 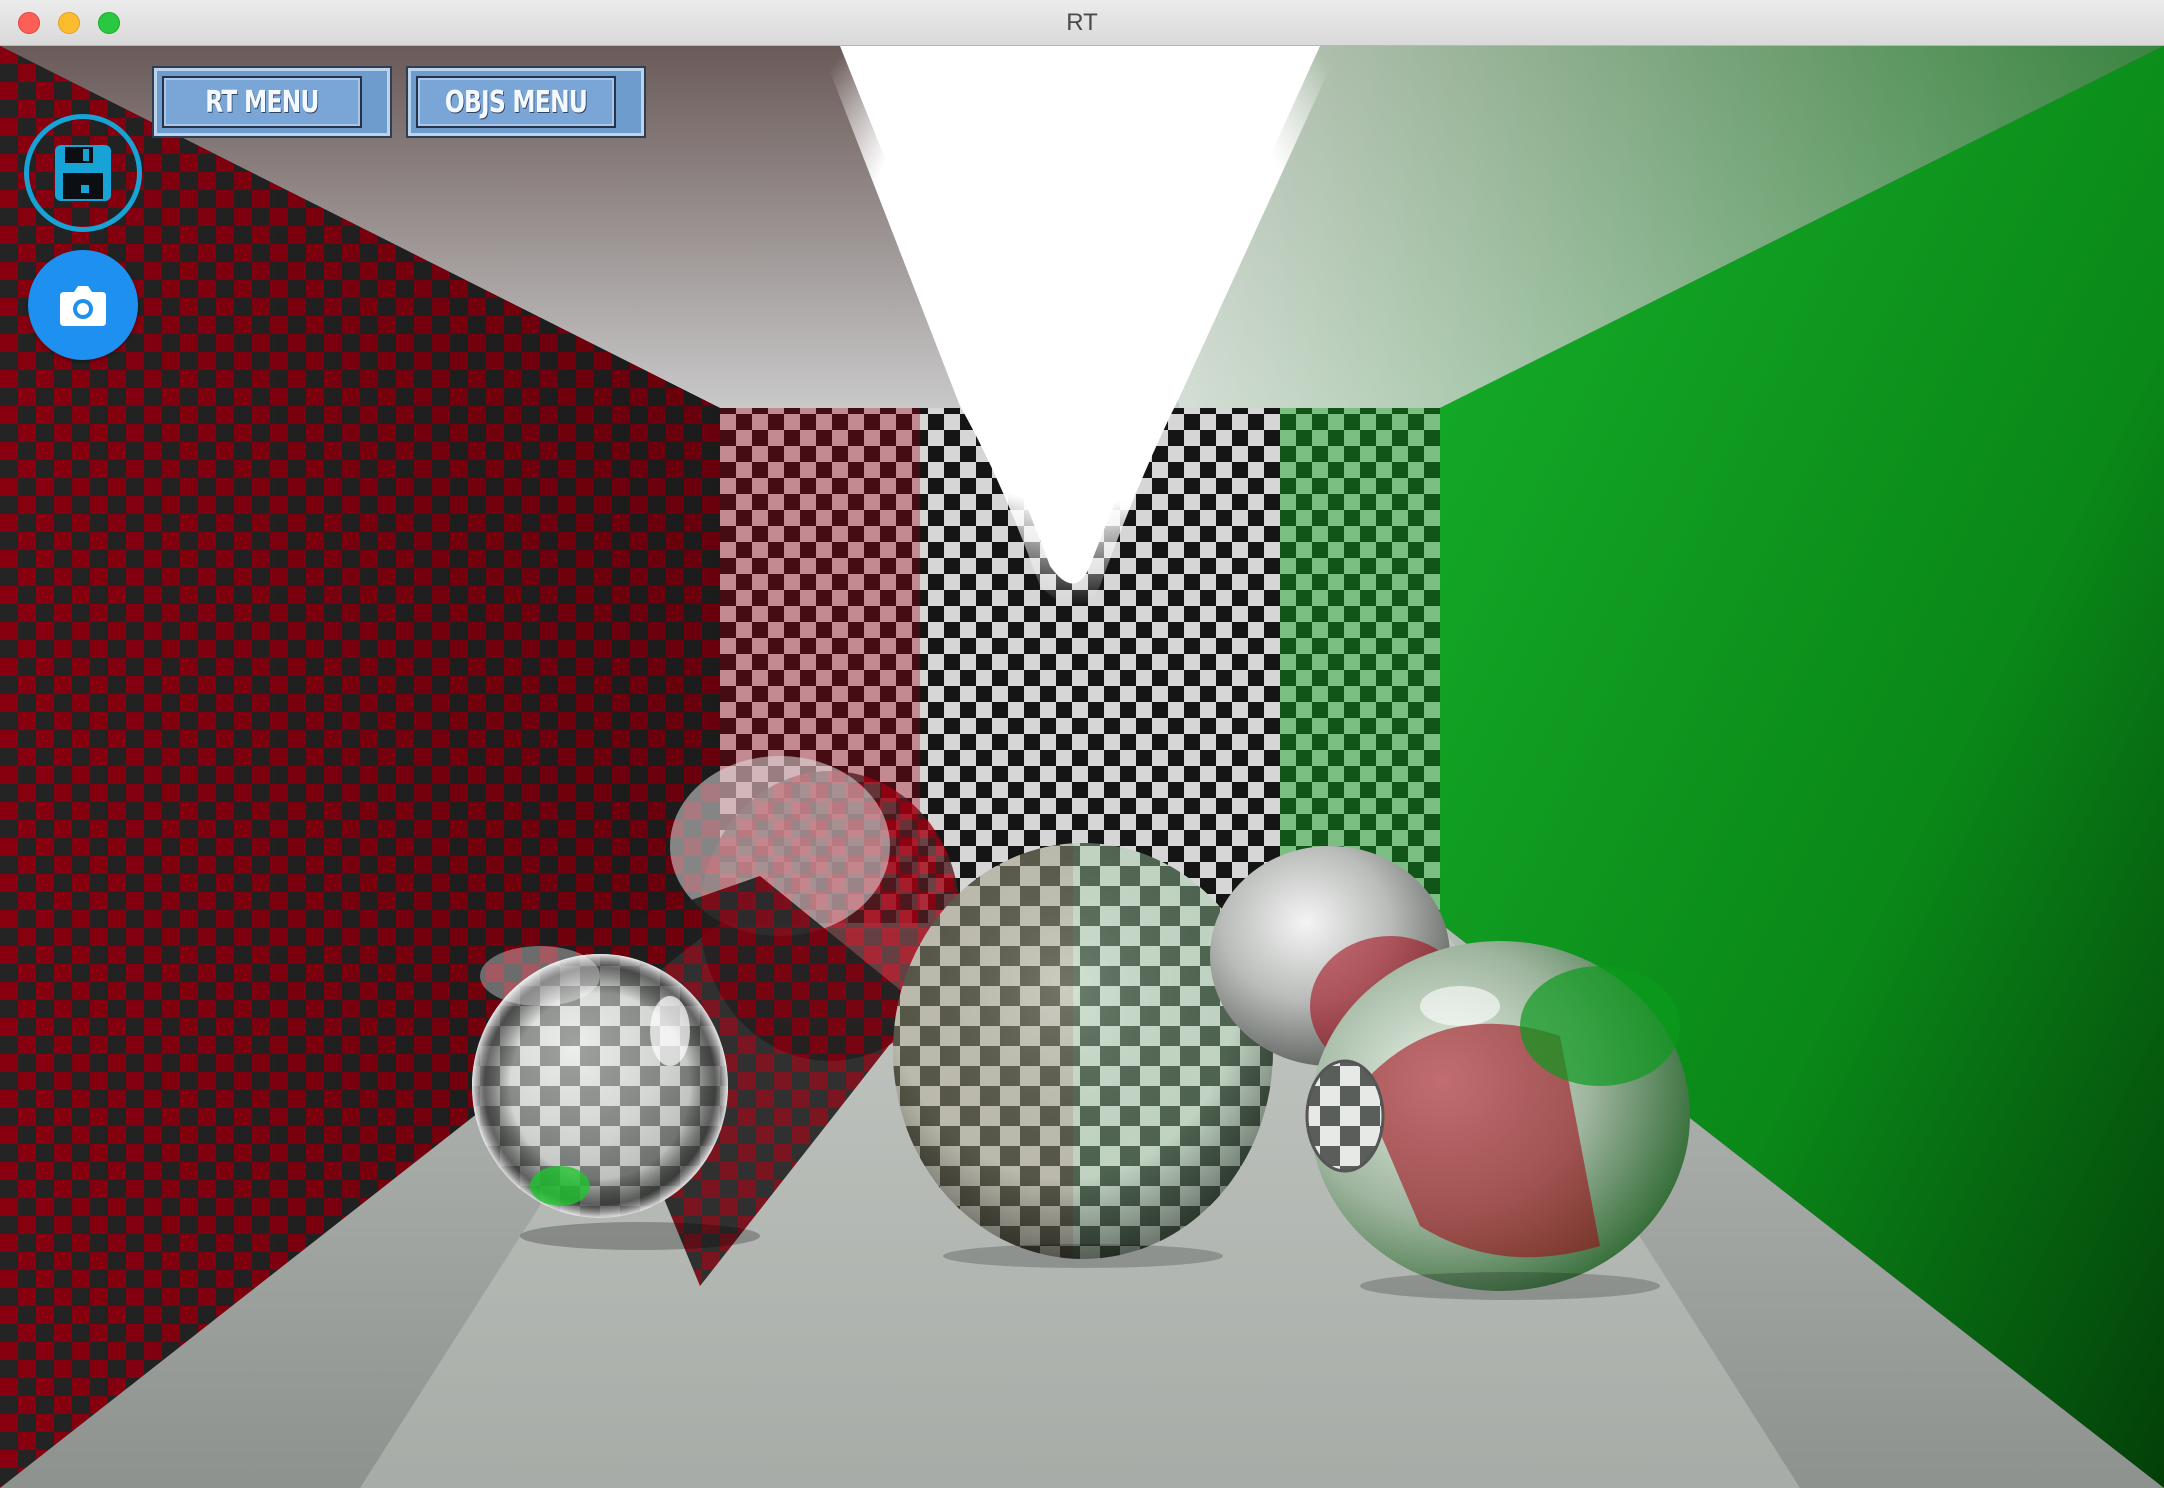 I want to click on rt-menu-button: RT MENU, so click(x=272, y=102).